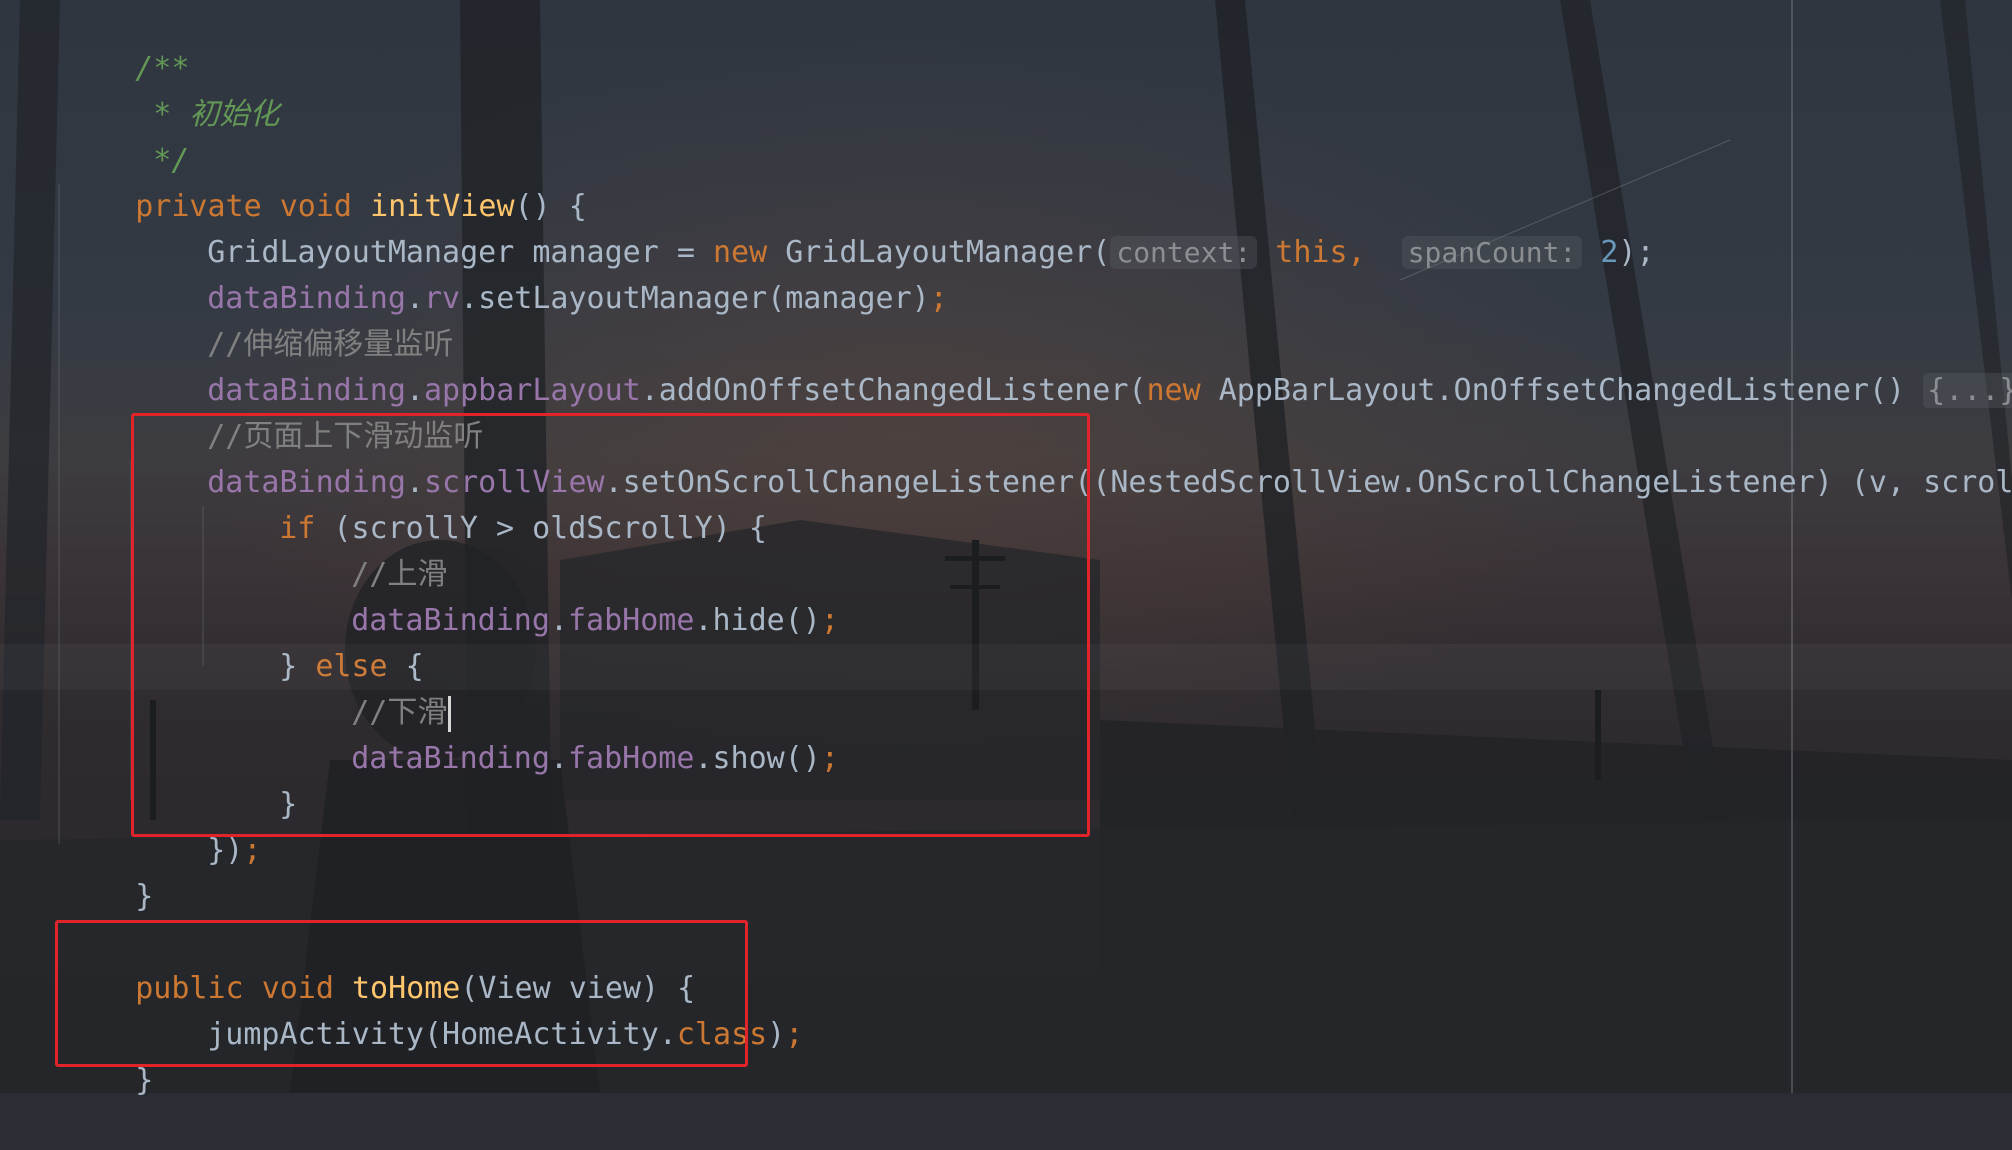 This screenshot has width=2012, height=1150. What do you see at coordinates (1492, 252) in the screenshot?
I see `parameter-hint: spanCount:` at bounding box center [1492, 252].